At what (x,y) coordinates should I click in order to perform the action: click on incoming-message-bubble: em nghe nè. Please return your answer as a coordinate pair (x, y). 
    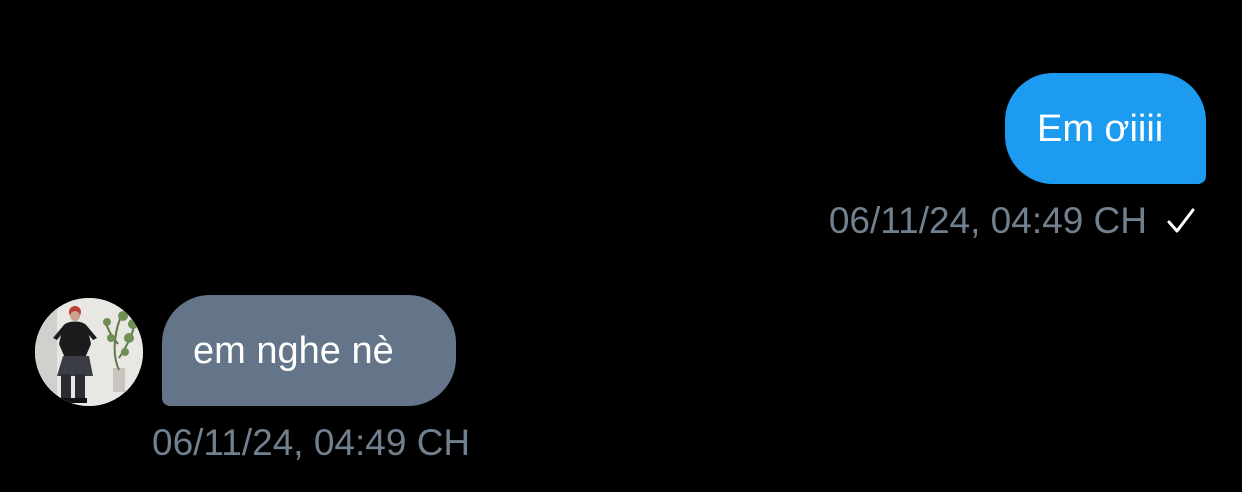
    Looking at the image, I should click on (309, 350).